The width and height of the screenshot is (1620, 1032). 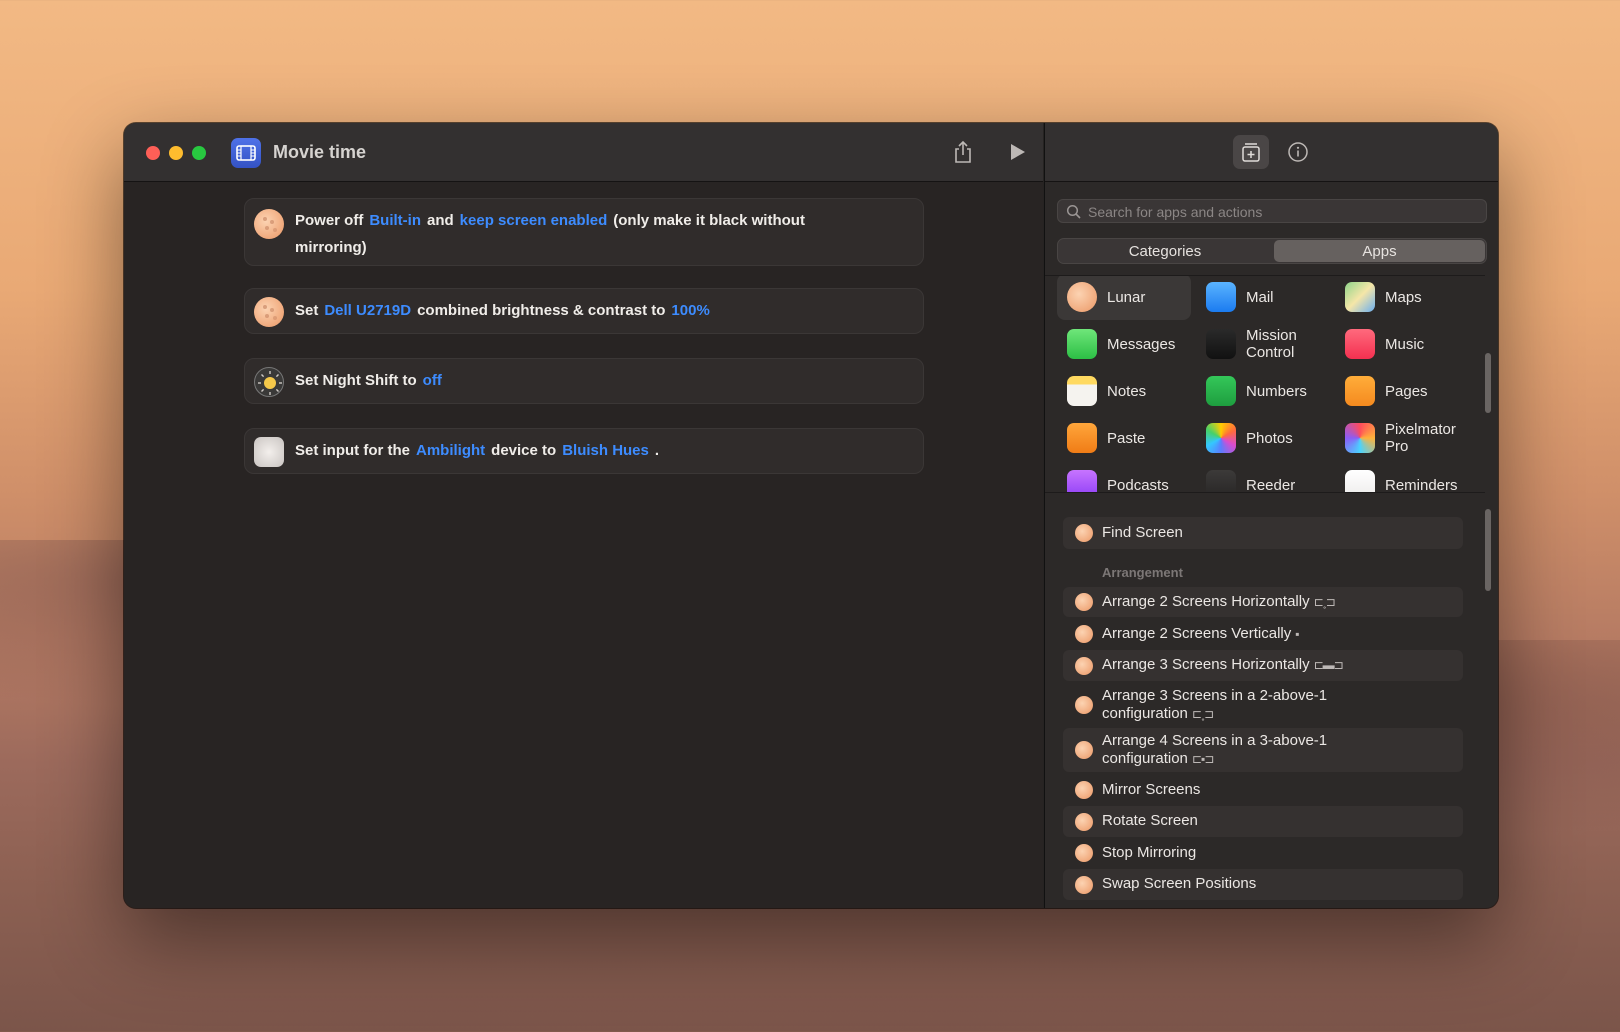 I want to click on app-item-photos: Photos, so click(x=1263, y=438).